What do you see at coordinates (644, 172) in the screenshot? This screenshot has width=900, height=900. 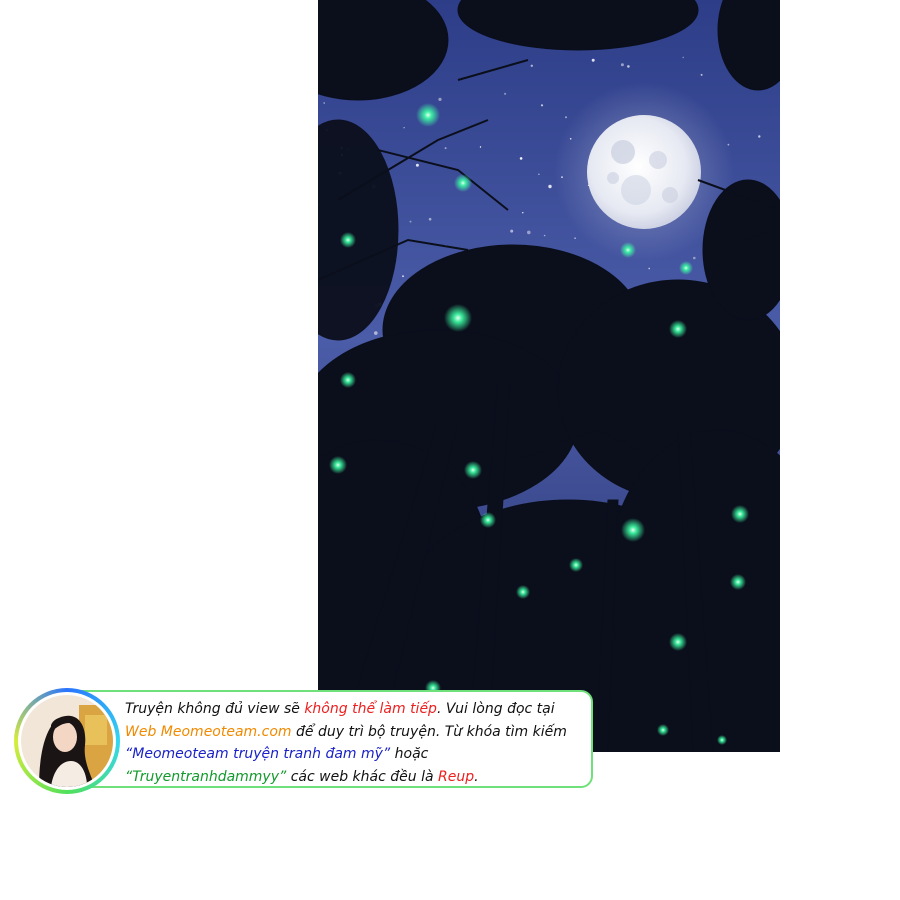 I see `moon-icon` at bounding box center [644, 172].